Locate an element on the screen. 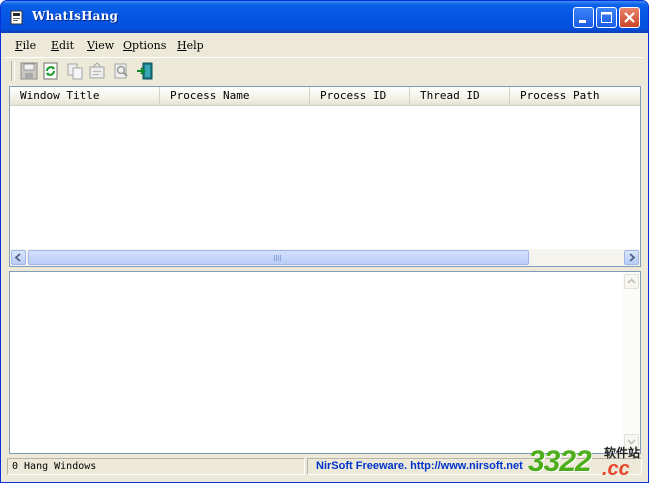  column-header-window-title: Window Title is located at coordinates (85, 96).